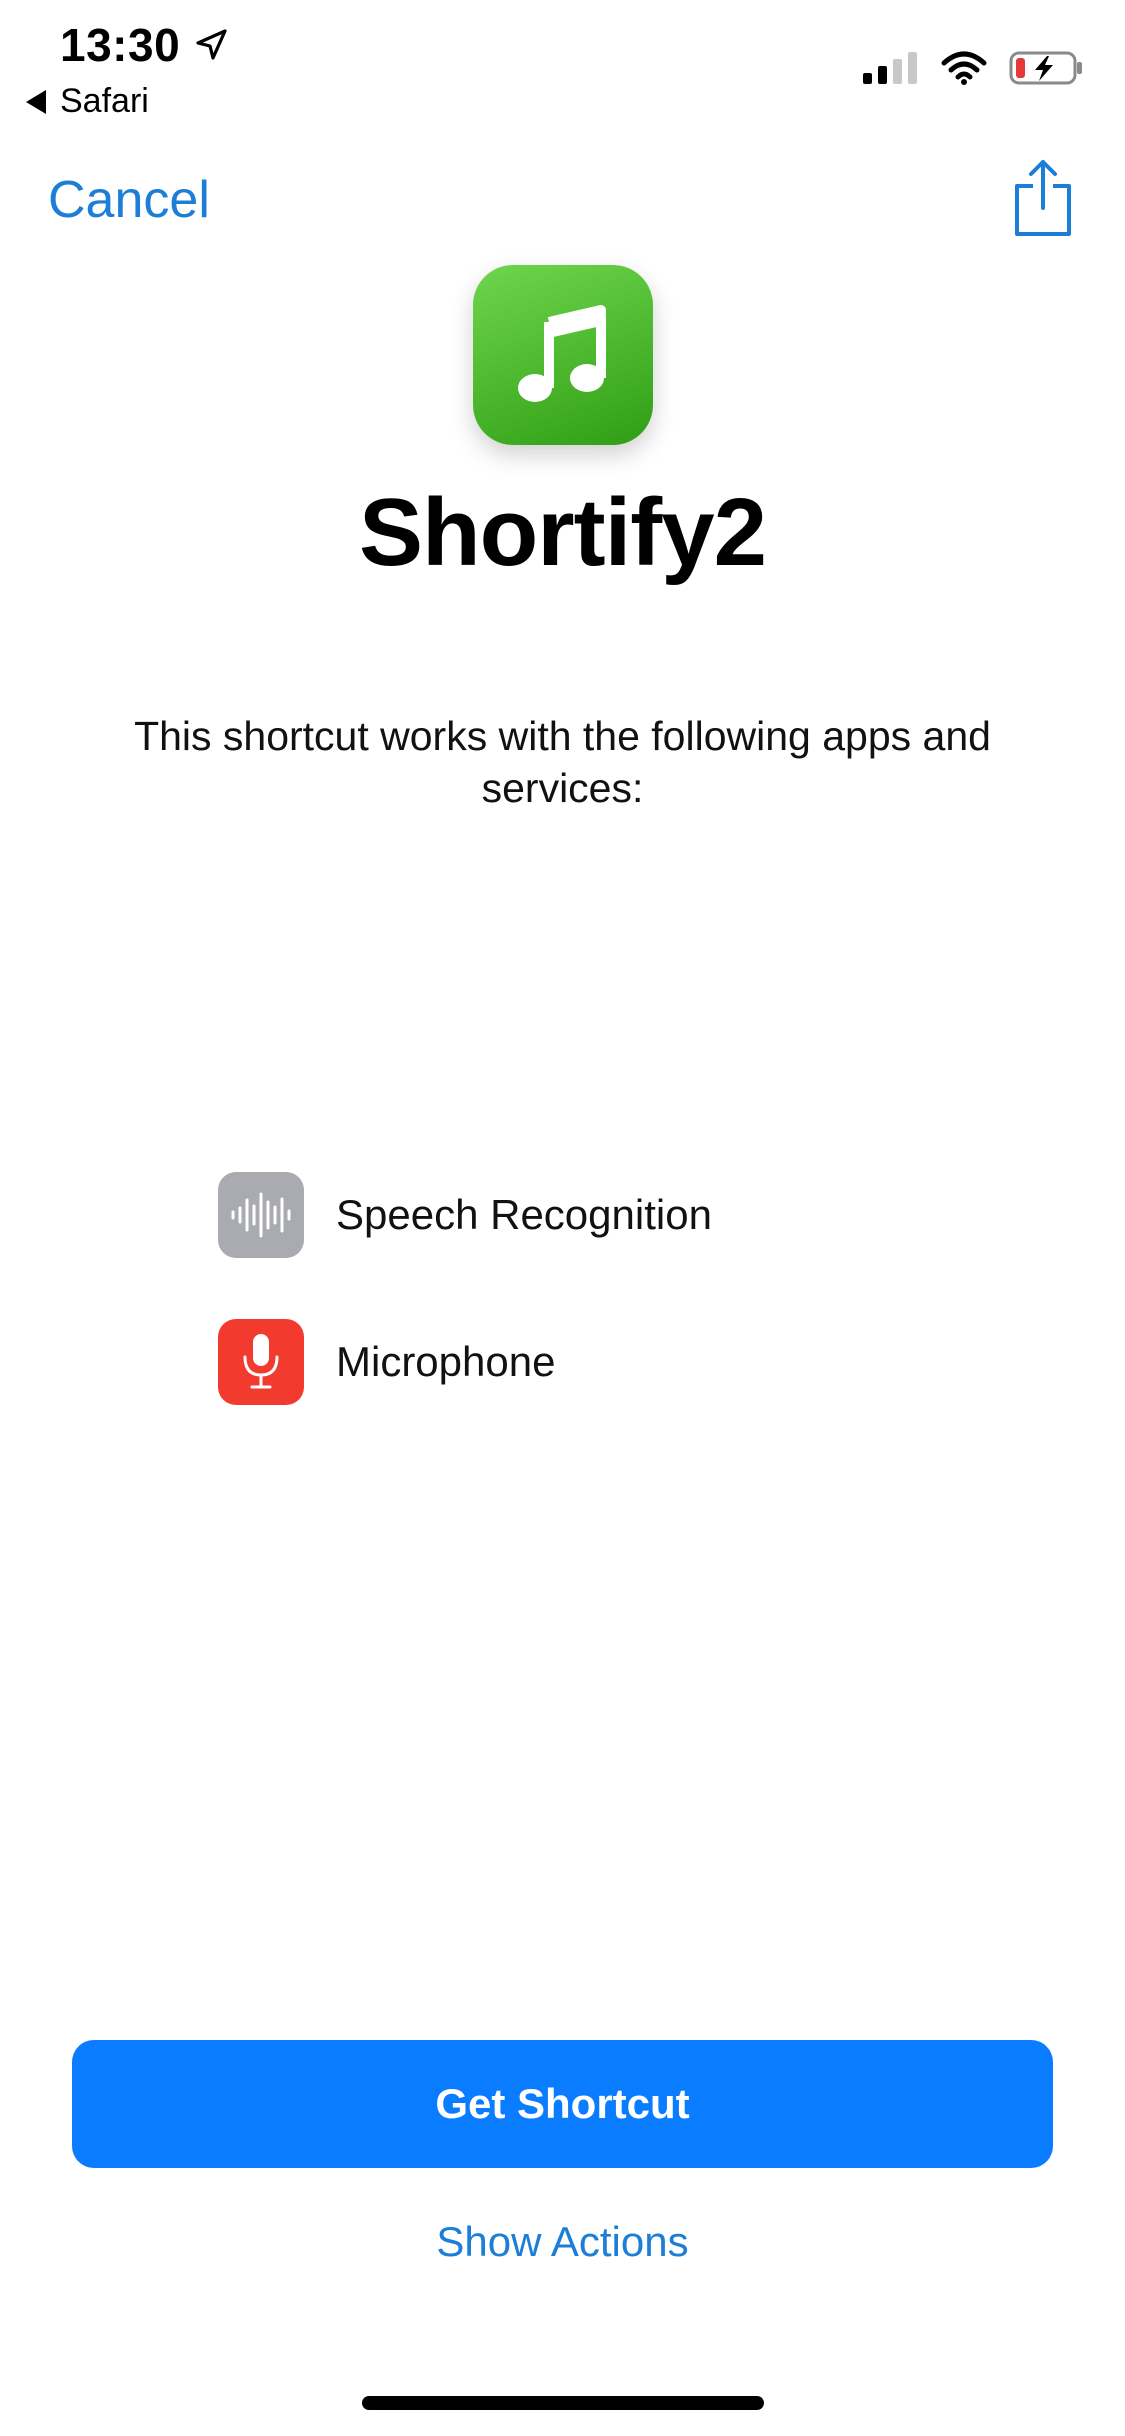 The width and height of the screenshot is (1125, 2436). Describe the element at coordinates (211, 45) in the screenshot. I see `location-arrow-icon` at that location.